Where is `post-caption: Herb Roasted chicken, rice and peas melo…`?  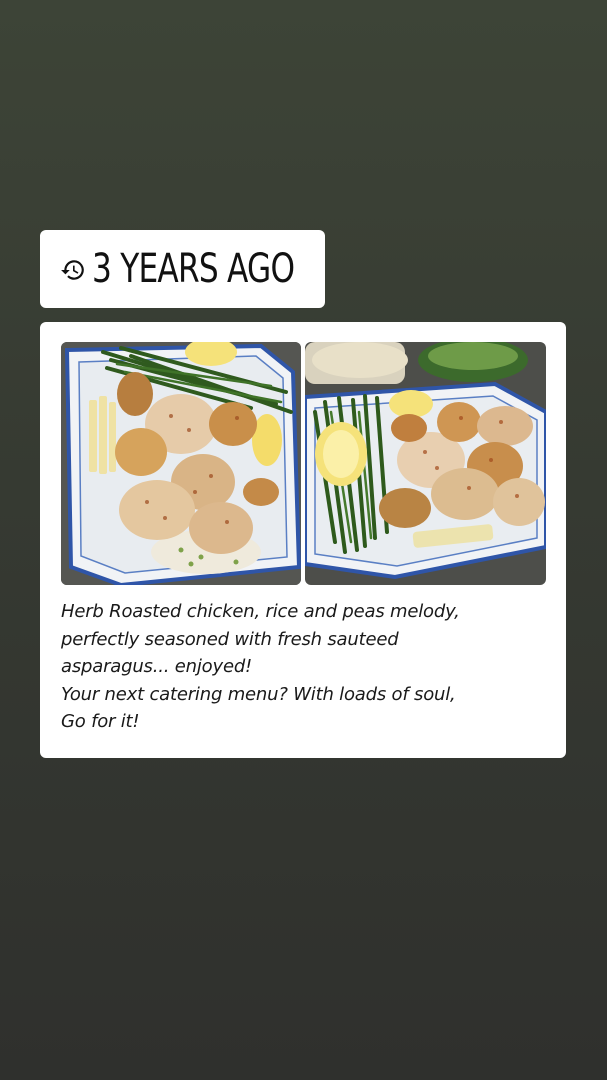
post-caption: Herb Roasted chicken, rice and peas melo… is located at coordinates (260, 666).